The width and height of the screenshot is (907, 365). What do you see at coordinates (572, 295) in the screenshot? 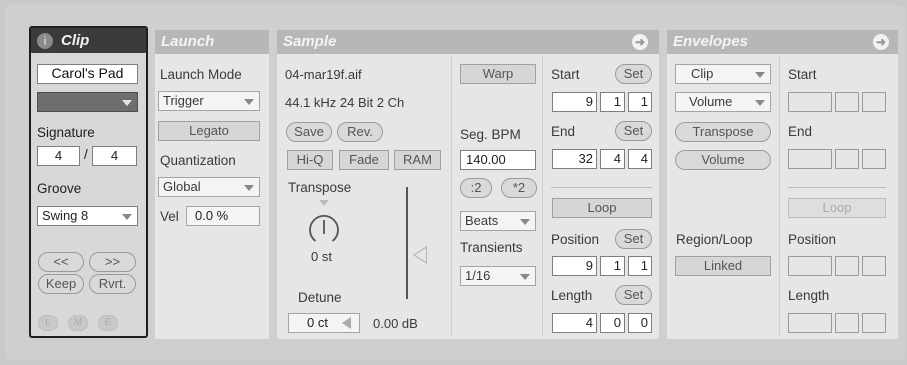
I see `length-label: Length` at bounding box center [572, 295].